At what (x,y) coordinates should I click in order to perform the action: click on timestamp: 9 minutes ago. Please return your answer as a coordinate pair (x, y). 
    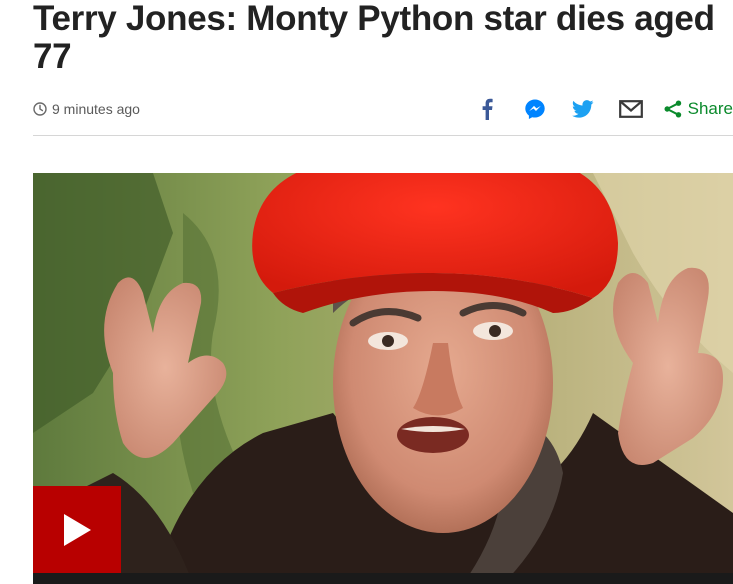
    Looking at the image, I should click on (86, 109).